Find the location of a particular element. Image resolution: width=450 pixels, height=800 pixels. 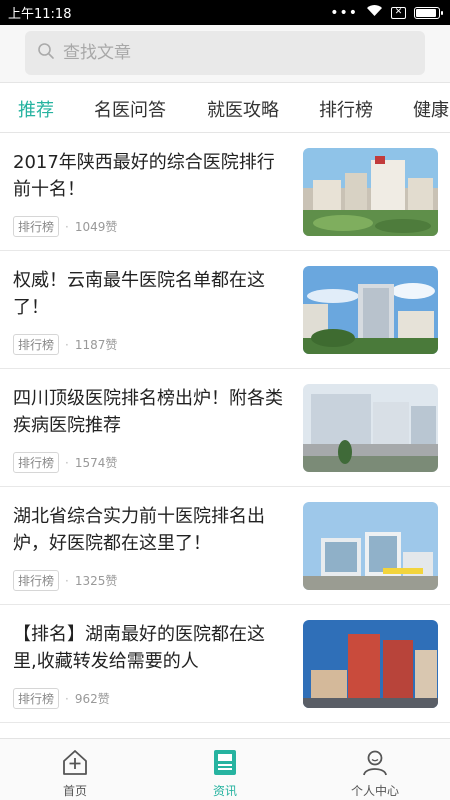

nav-home: 首页 is located at coordinates (75, 769).